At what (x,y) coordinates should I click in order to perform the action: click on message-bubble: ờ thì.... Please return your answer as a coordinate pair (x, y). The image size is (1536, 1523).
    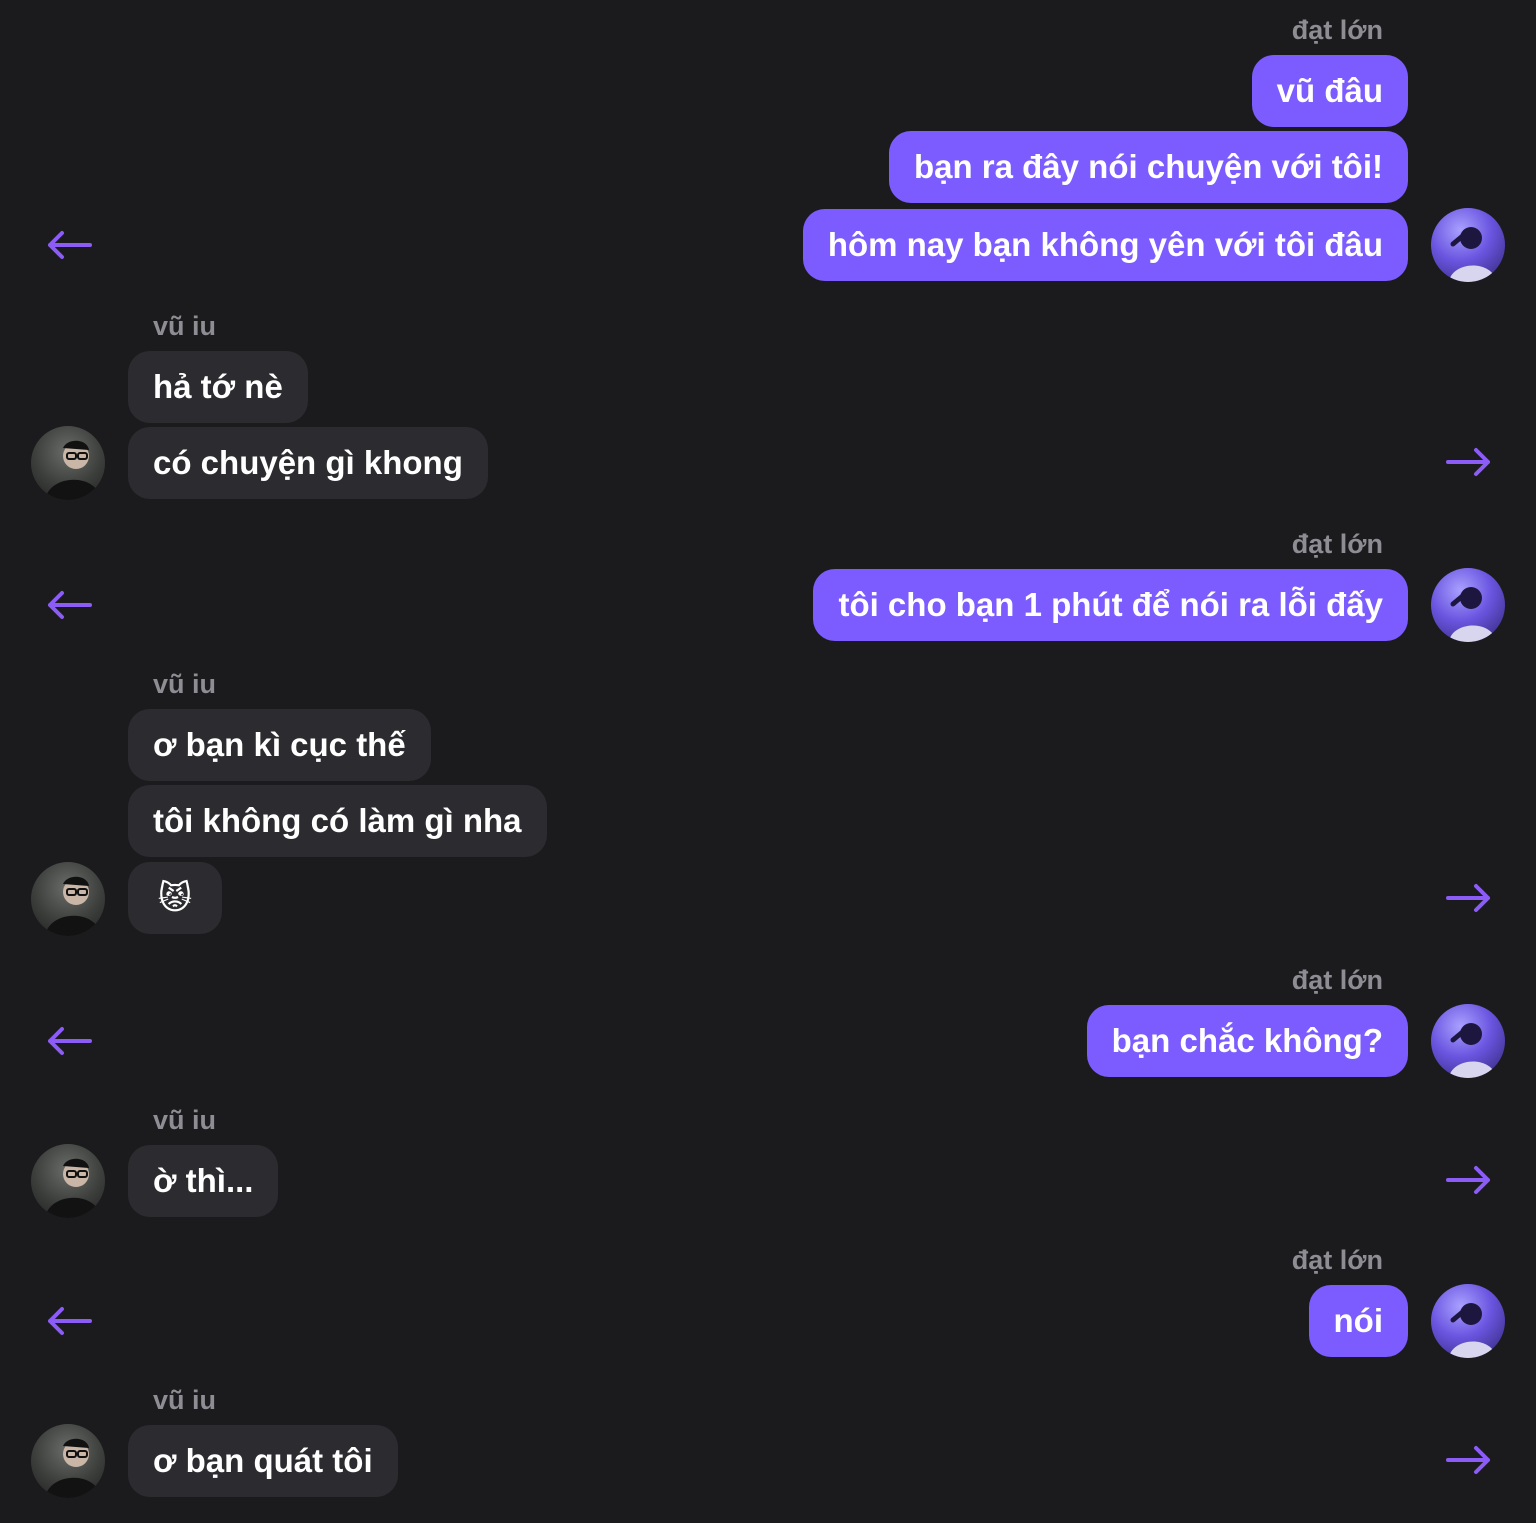
    Looking at the image, I should click on (203, 1181).